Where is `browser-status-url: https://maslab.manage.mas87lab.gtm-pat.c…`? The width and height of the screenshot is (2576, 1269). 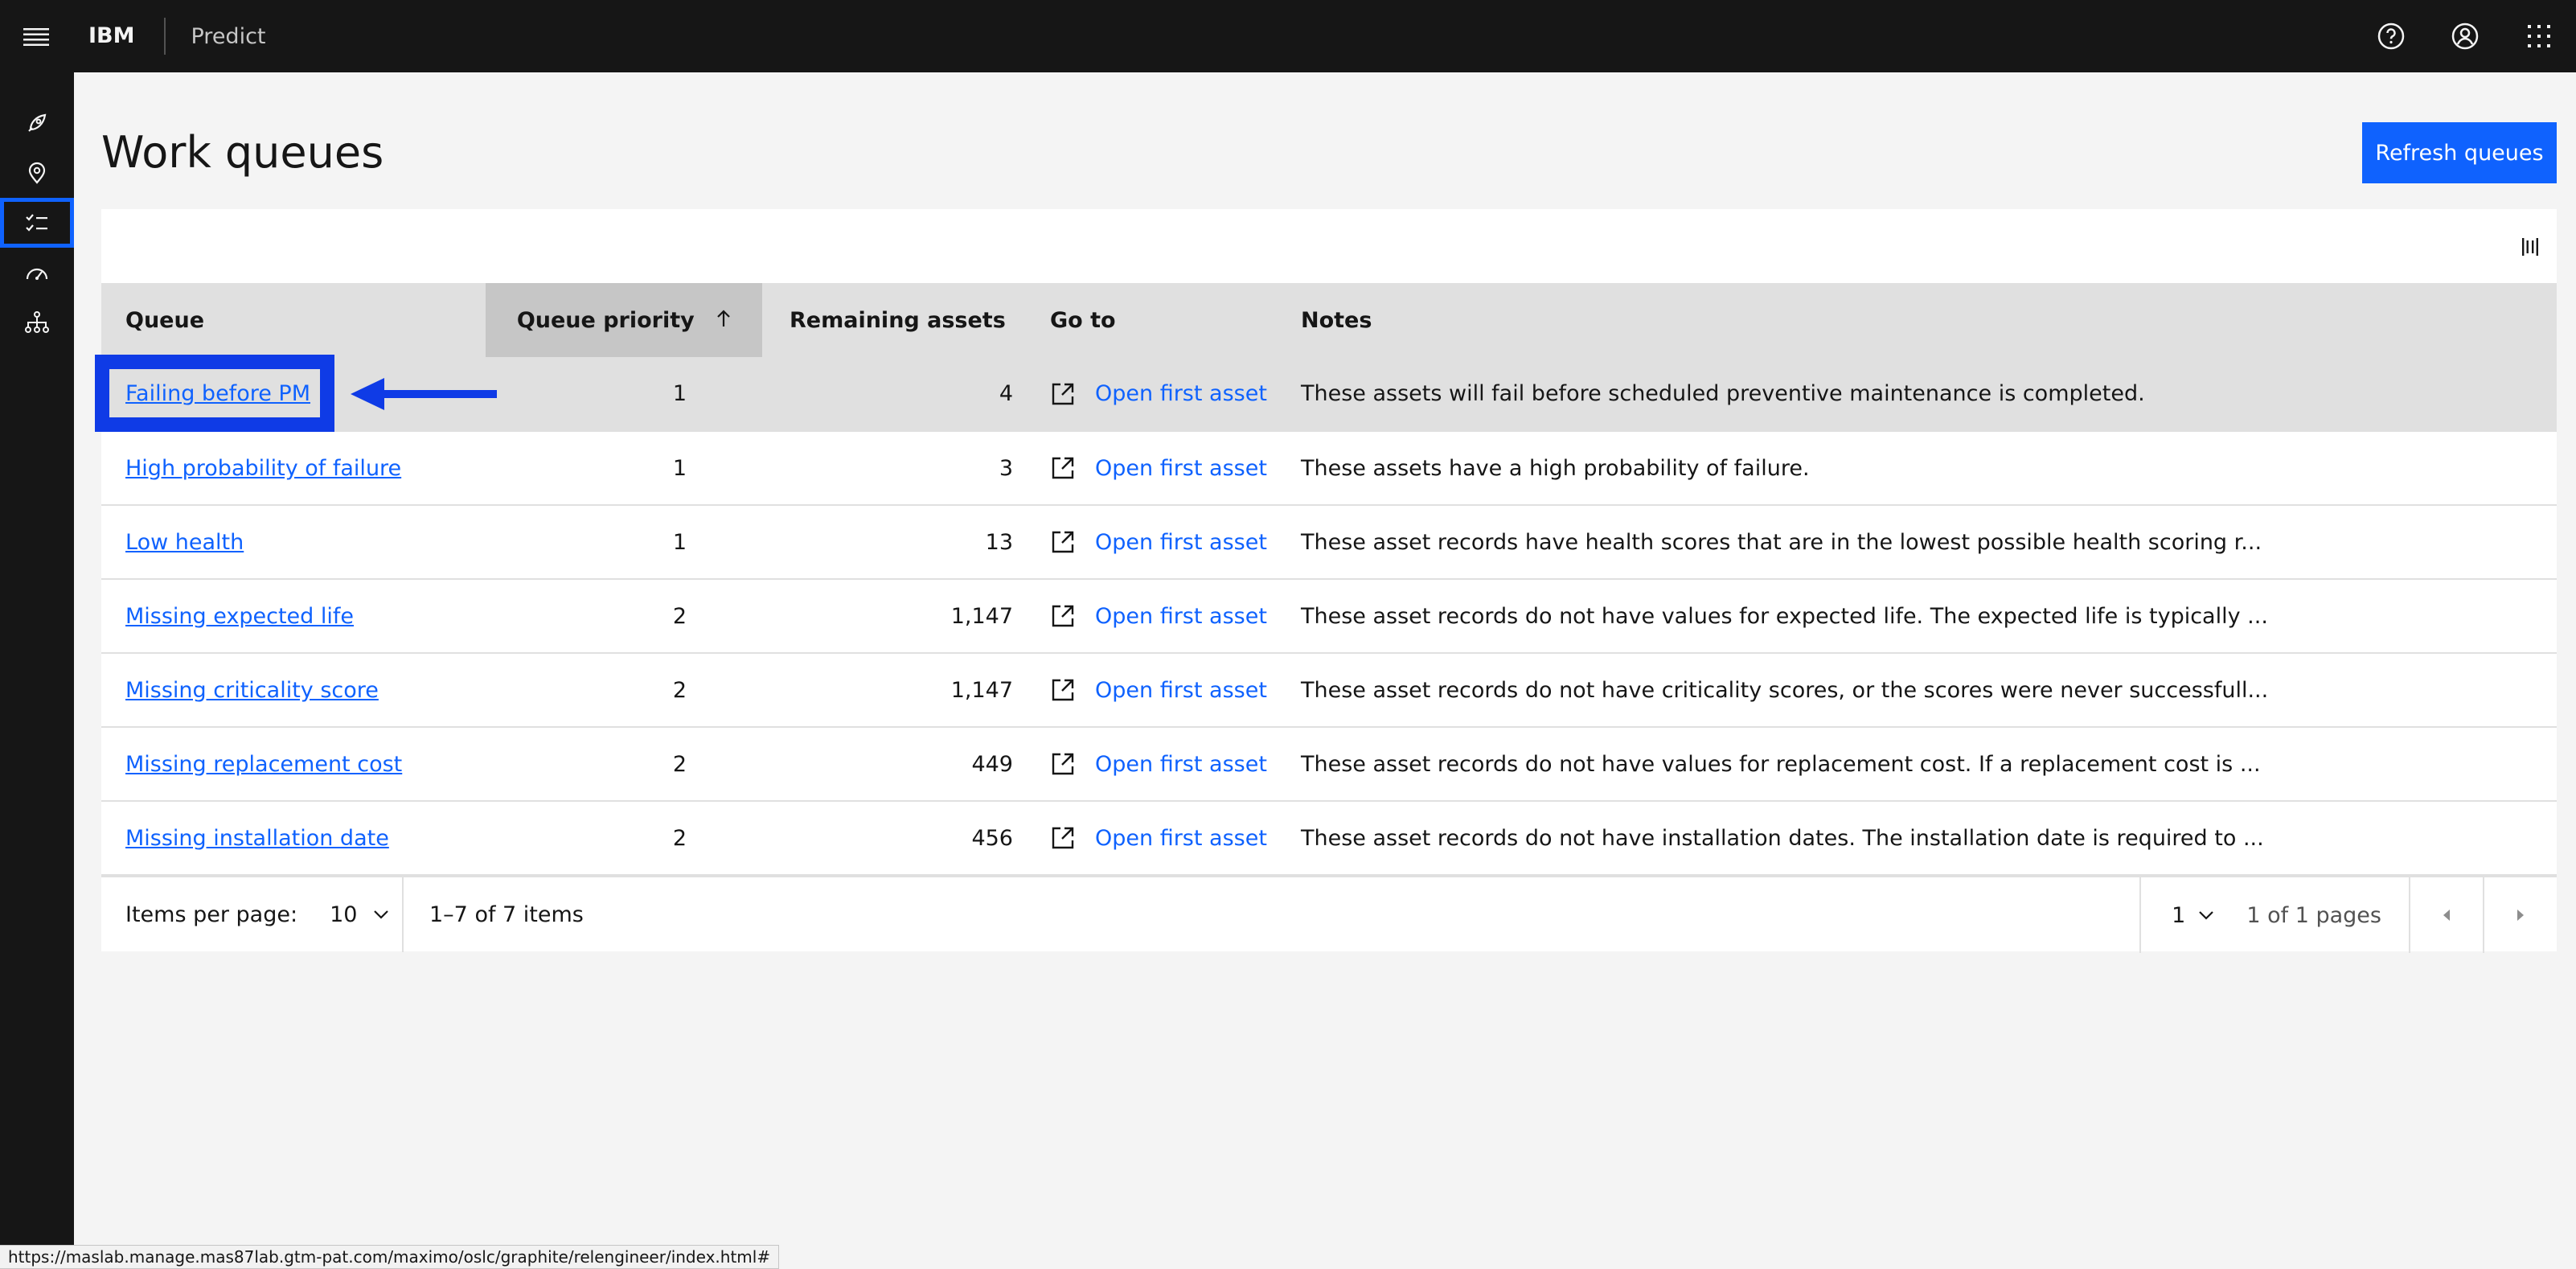 browser-status-url: https://maslab.manage.mas87lab.gtm-pat.c… is located at coordinates (390, 1257).